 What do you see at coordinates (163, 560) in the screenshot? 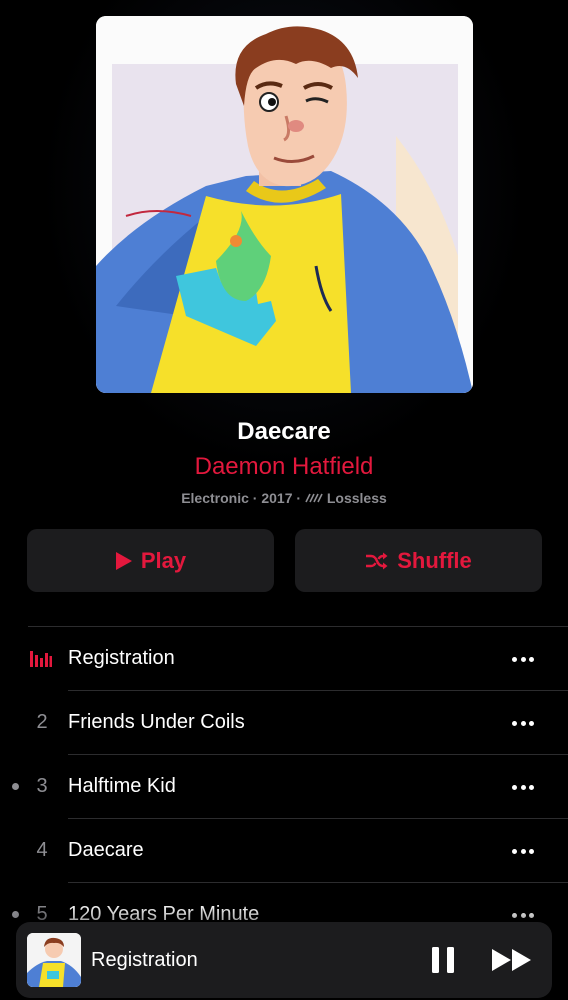
I see `play-label: Play` at bounding box center [163, 560].